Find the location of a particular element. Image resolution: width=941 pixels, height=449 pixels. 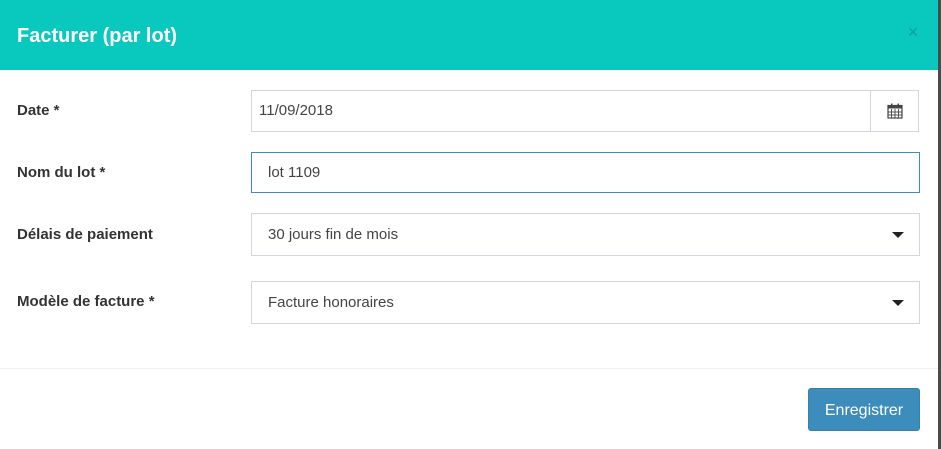

invoice-template-value: Facture honoraires is located at coordinates (331, 302).